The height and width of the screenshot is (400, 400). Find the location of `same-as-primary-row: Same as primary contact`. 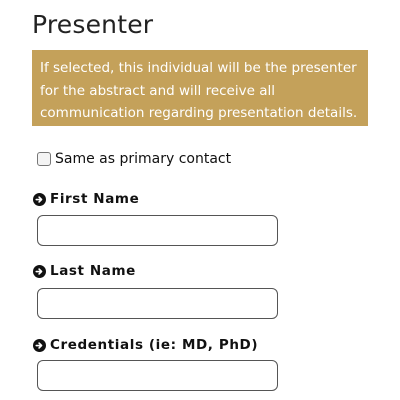

same-as-primary-row: Same as primary contact is located at coordinates (134, 159).